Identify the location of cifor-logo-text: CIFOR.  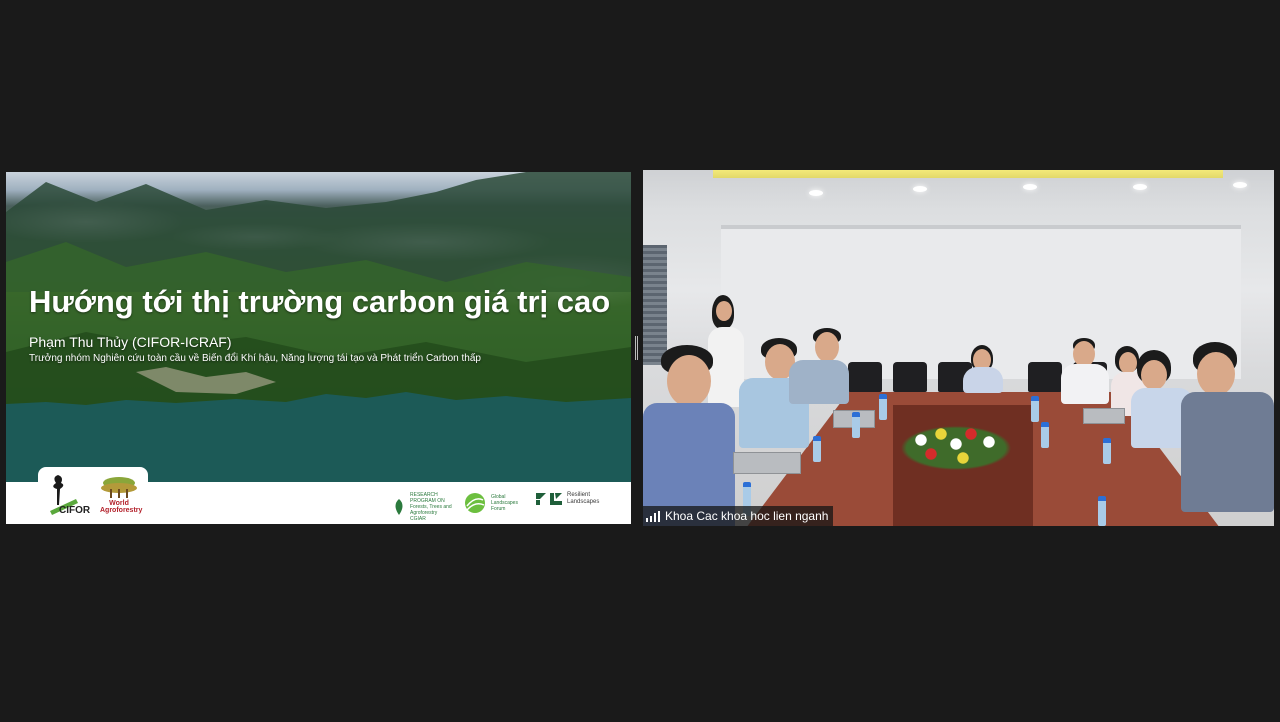
(75, 510).